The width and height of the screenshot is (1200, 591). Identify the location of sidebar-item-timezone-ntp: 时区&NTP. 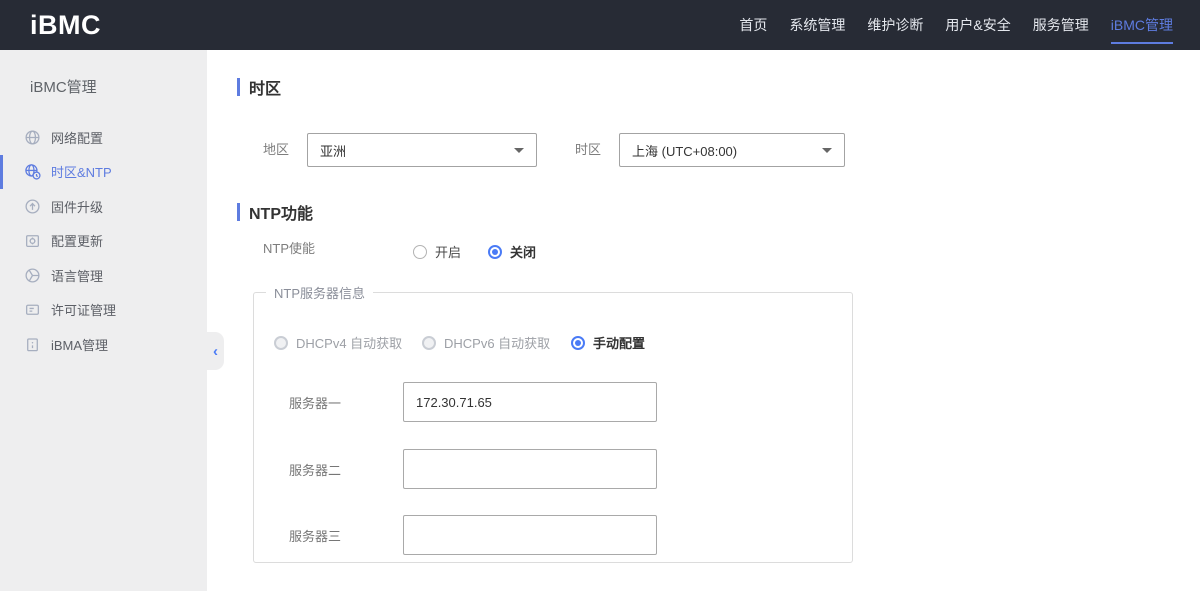
(103, 171).